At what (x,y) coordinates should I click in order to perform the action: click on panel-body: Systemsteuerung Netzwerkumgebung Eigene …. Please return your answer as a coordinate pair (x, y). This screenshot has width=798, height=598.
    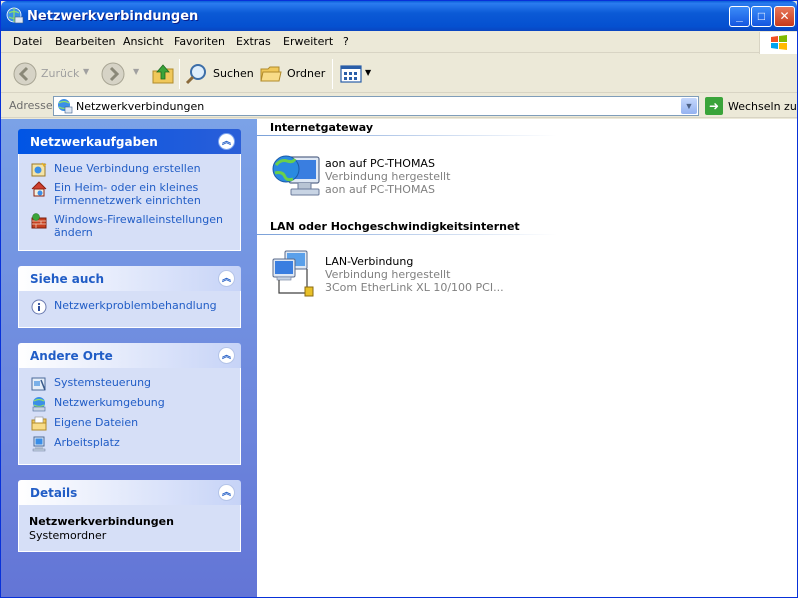
    Looking at the image, I should click on (129, 416).